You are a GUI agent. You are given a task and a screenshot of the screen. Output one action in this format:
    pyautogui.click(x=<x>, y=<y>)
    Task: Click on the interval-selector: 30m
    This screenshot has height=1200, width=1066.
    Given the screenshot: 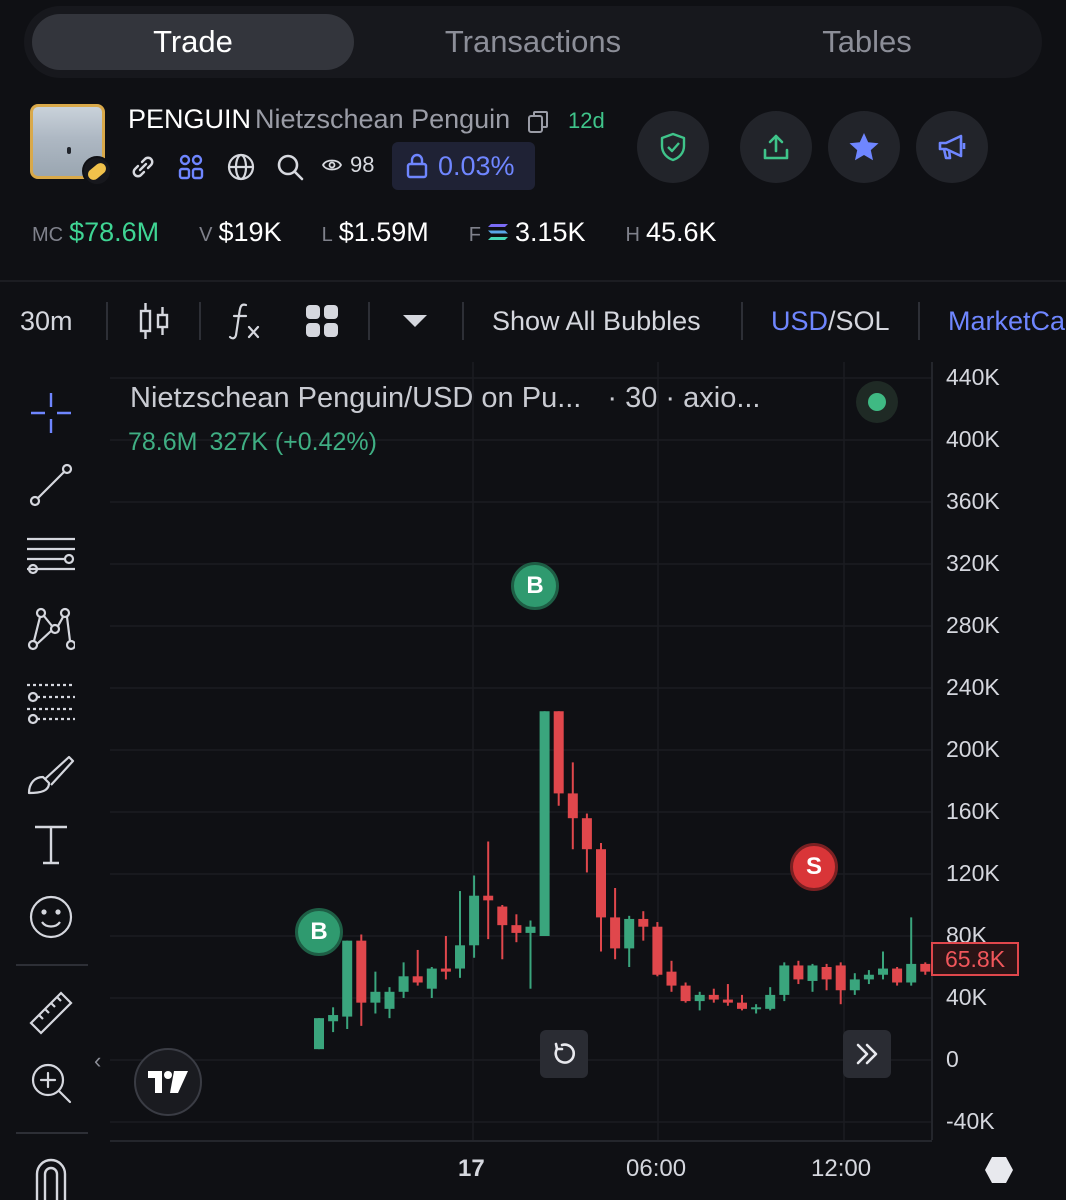 What is the action you would take?
    pyautogui.click(x=46, y=321)
    